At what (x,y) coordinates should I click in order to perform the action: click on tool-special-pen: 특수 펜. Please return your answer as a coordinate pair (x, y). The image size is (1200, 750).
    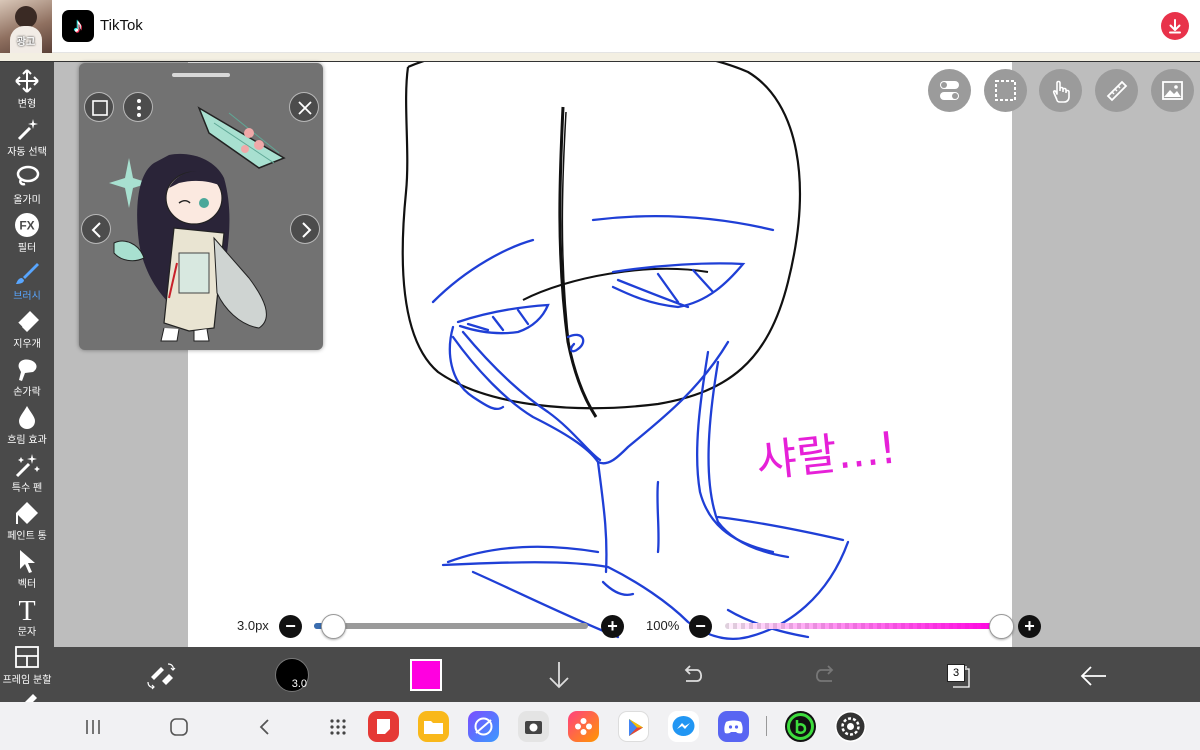
    Looking at the image, I should click on (27, 472).